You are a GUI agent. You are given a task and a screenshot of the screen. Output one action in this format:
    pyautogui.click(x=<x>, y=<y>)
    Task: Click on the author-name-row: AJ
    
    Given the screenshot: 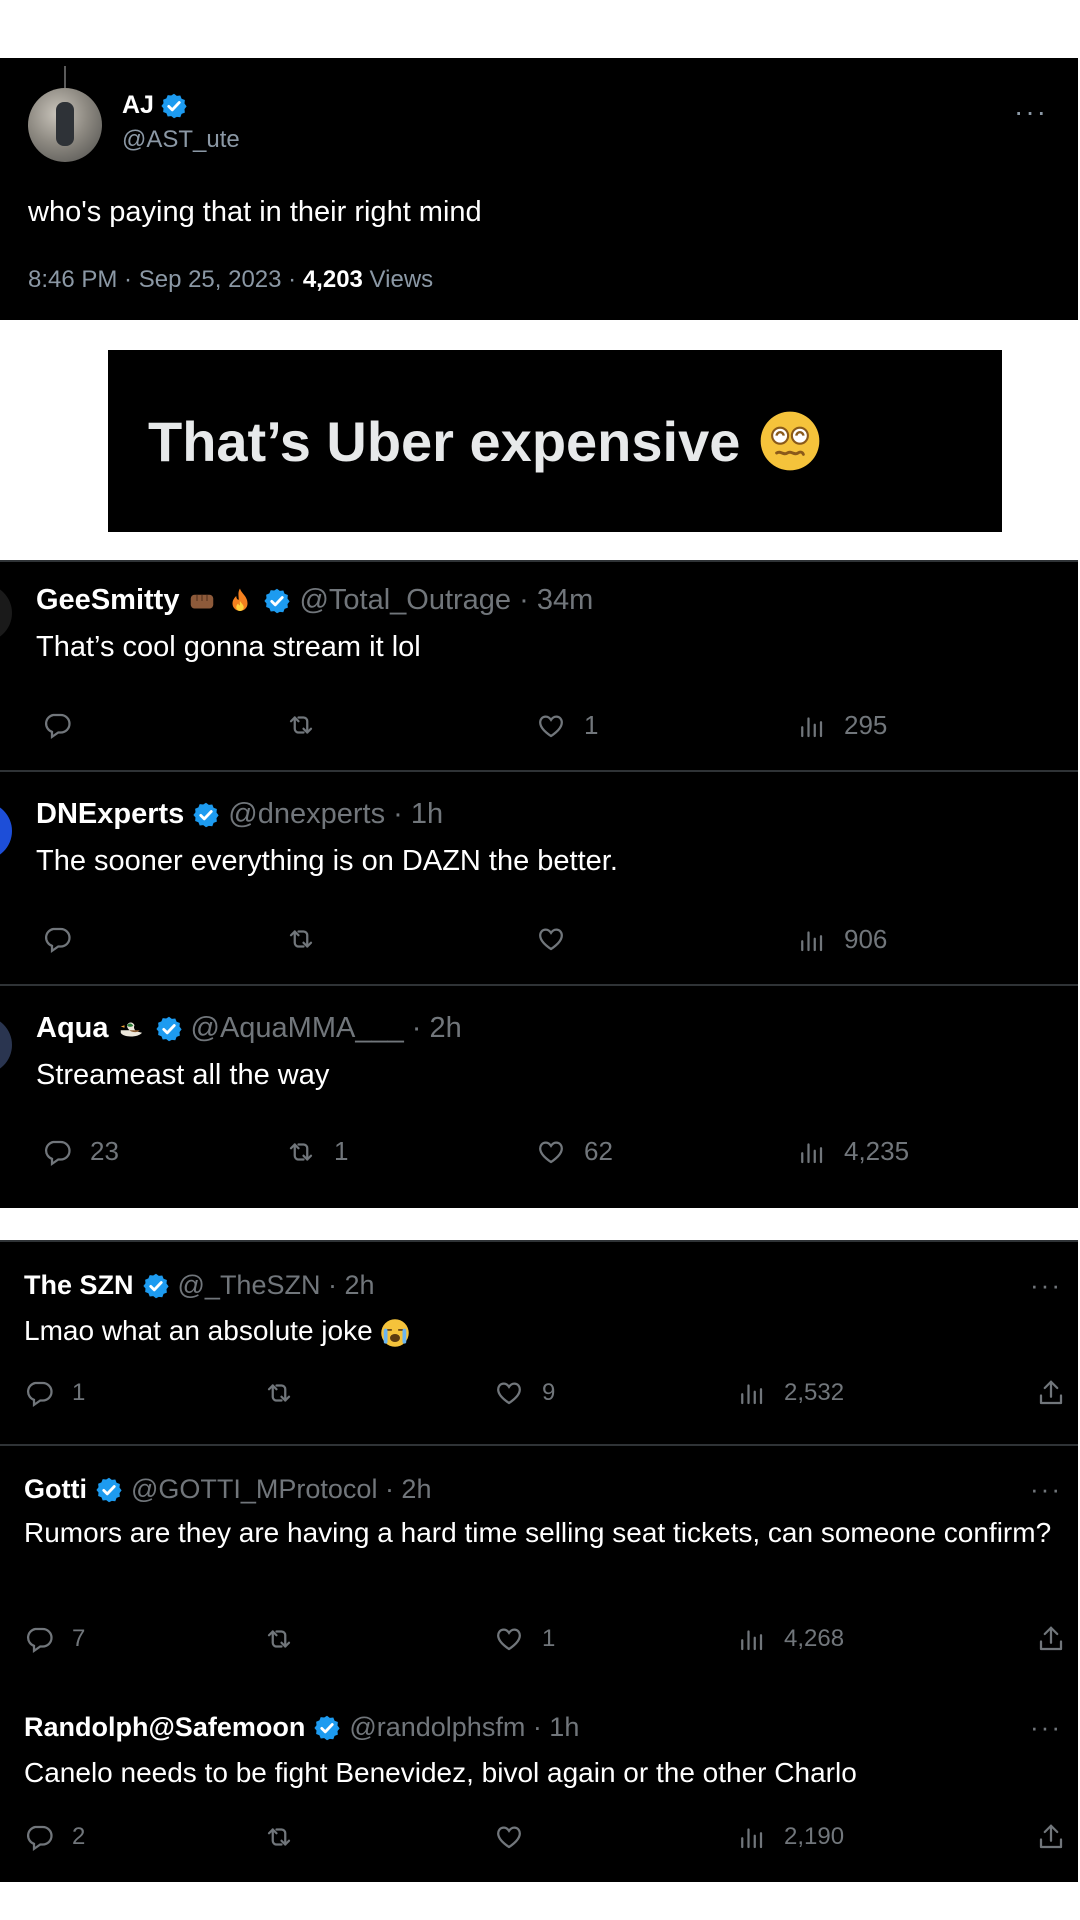 What is the action you would take?
    pyautogui.click(x=155, y=105)
    